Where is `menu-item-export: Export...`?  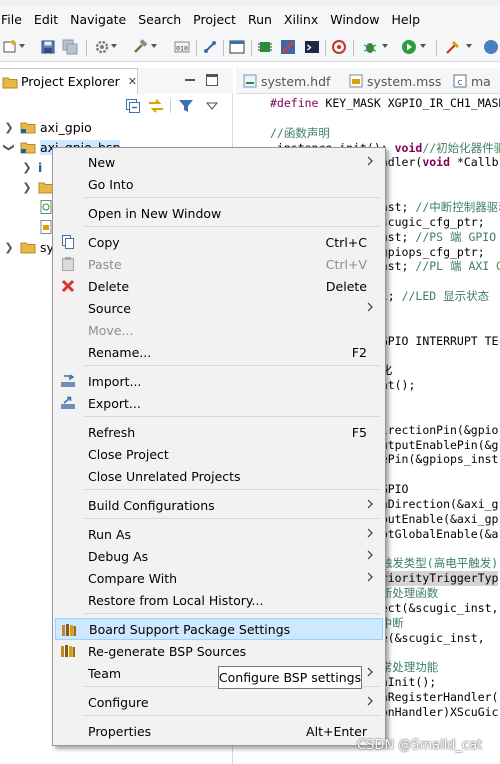 menu-item-export: Export... is located at coordinates (219, 403).